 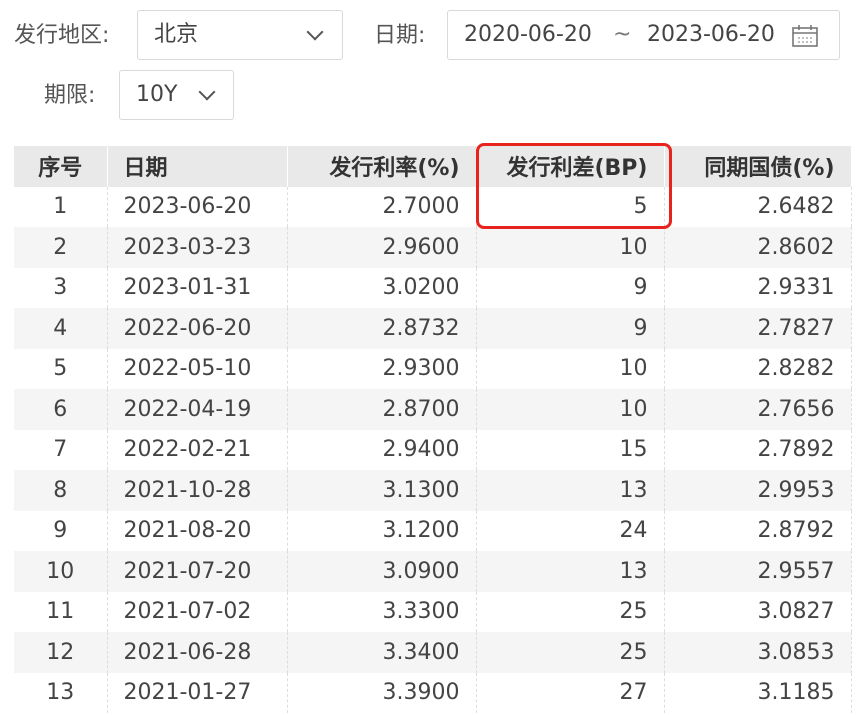 What do you see at coordinates (197, 166) in the screenshot?
I see `header-date: 日期` at bounding box center [197, 166].